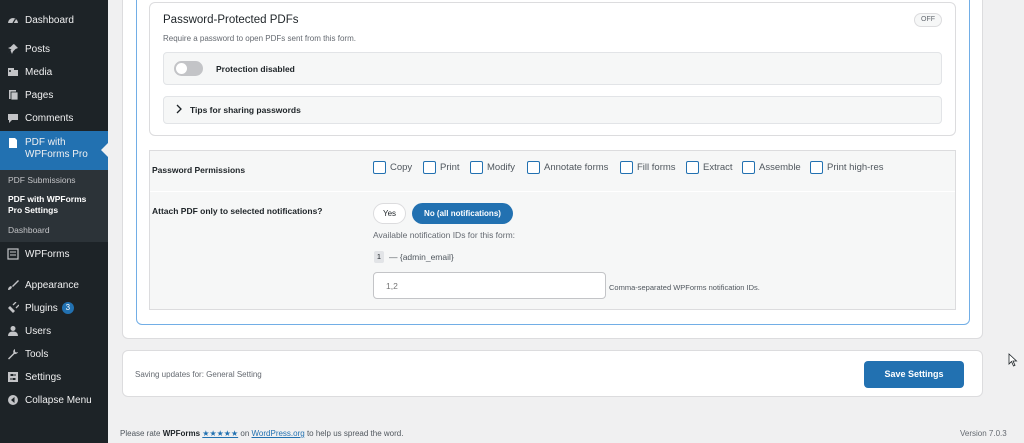 The image size is (1024, 443). What do you see at coordinates (54, 72) in the screenshot?
I see `menu-item-media: Media` at bounding box center [54, 72].